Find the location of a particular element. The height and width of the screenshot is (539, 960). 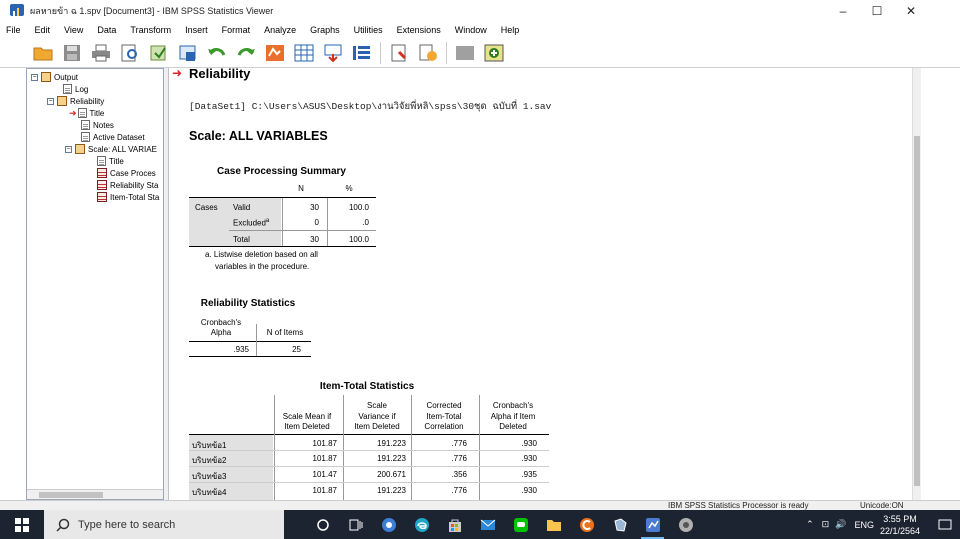

minimize-button: – is located at coordinates (843, 11).